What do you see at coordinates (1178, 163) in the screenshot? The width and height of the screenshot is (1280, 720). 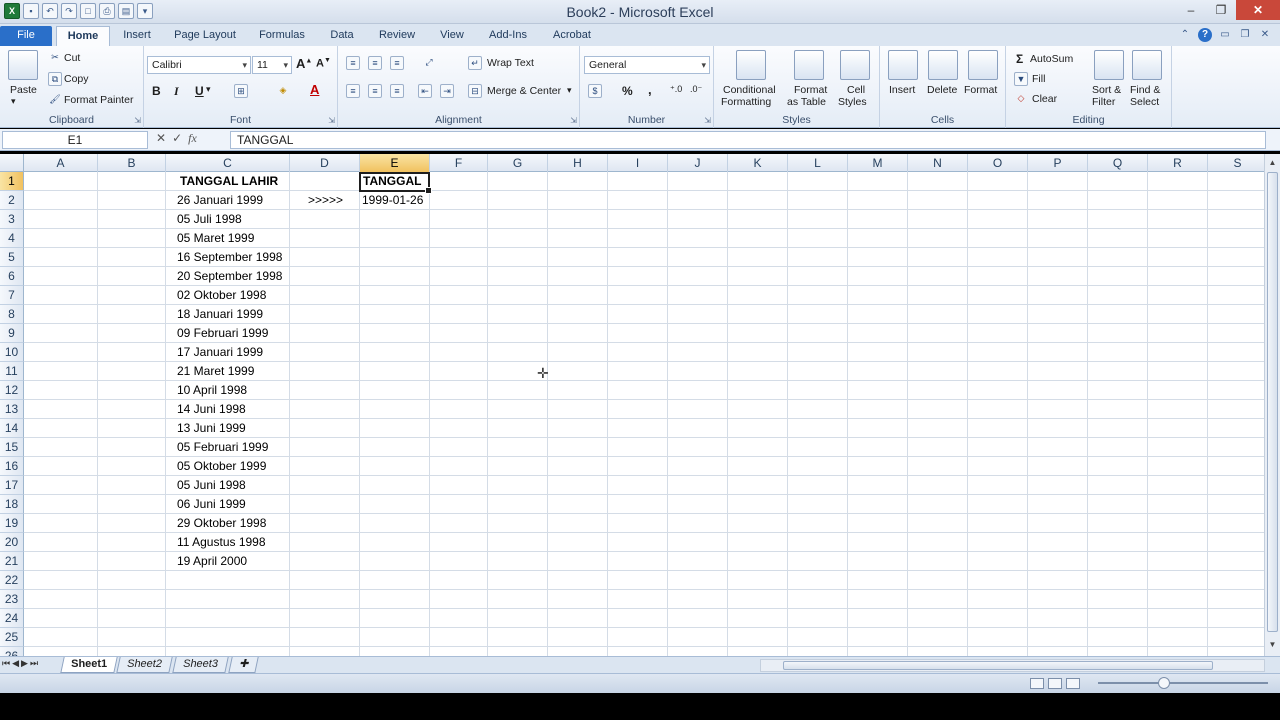 I see `column-header-r: R` at bounding box center [1178, 163].